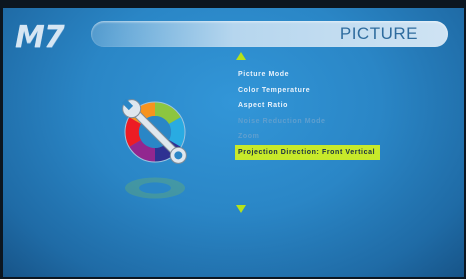  Describe the element at coordinates (282, 121) in the screenshot. I see `menu-item-noise-reduction: Noise Reduction Mode` at that location.